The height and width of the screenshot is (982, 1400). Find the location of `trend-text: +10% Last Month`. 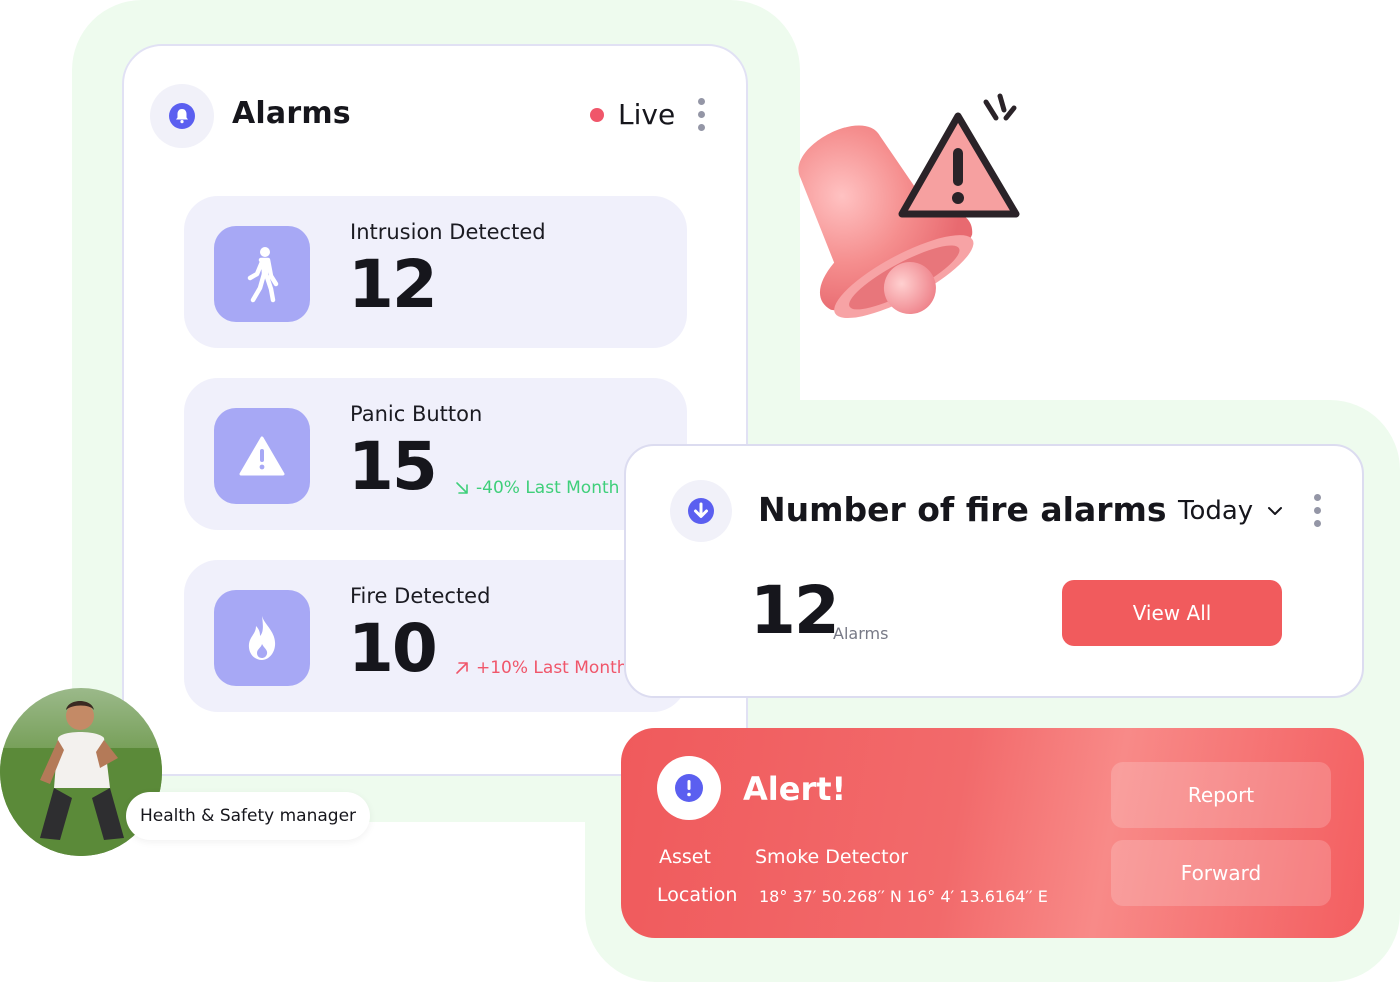

trend-text: +10% Last Month is located at coordinates (552, 668).